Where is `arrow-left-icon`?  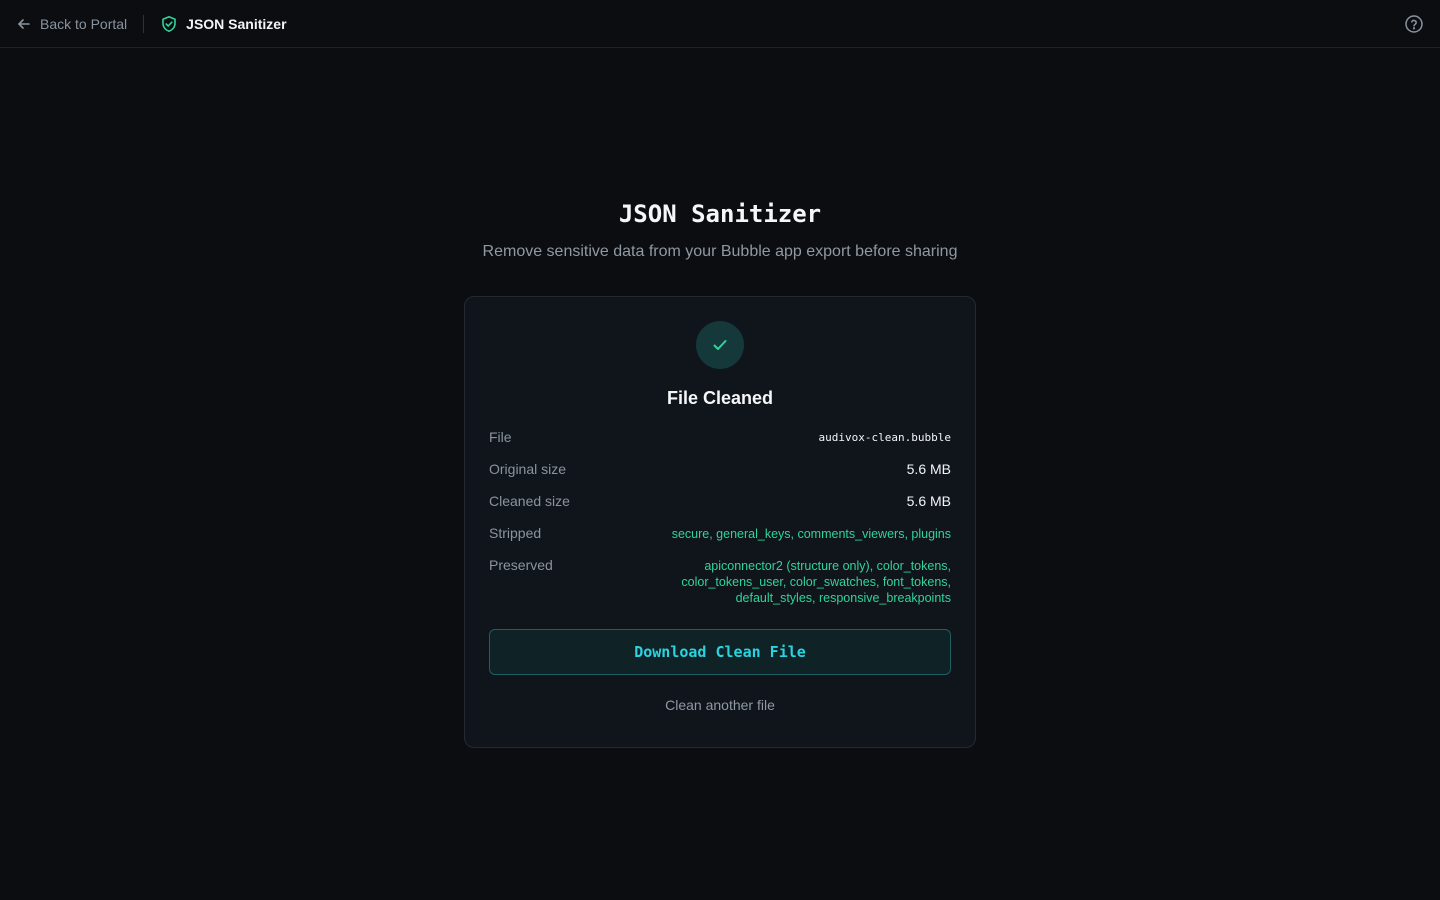
arrow-left-icon is located at coordinates (24, 23).